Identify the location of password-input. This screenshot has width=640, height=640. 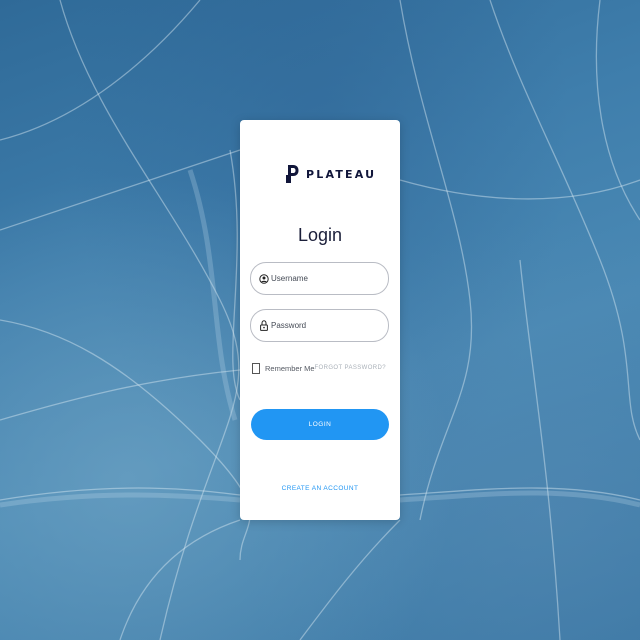
(326, 325).